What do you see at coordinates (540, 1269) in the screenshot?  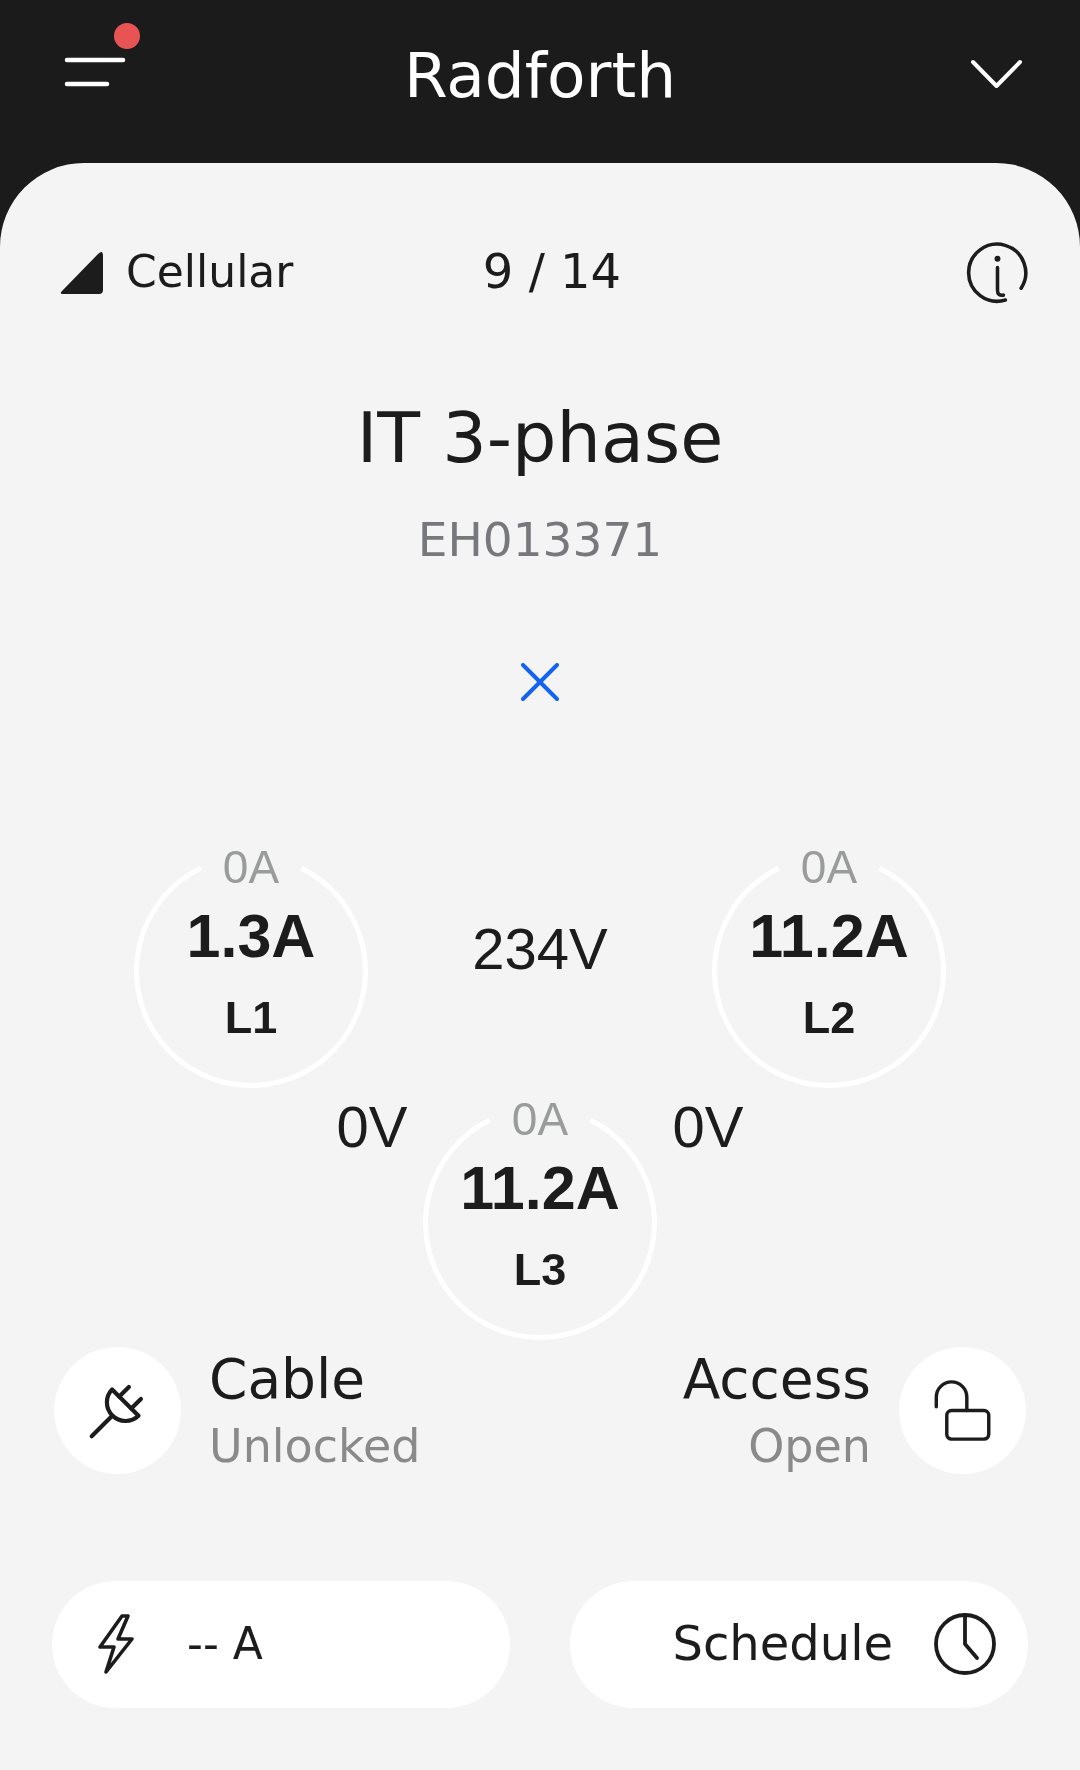 I see `phase-label: L3` at bounding box center [540, 1269].